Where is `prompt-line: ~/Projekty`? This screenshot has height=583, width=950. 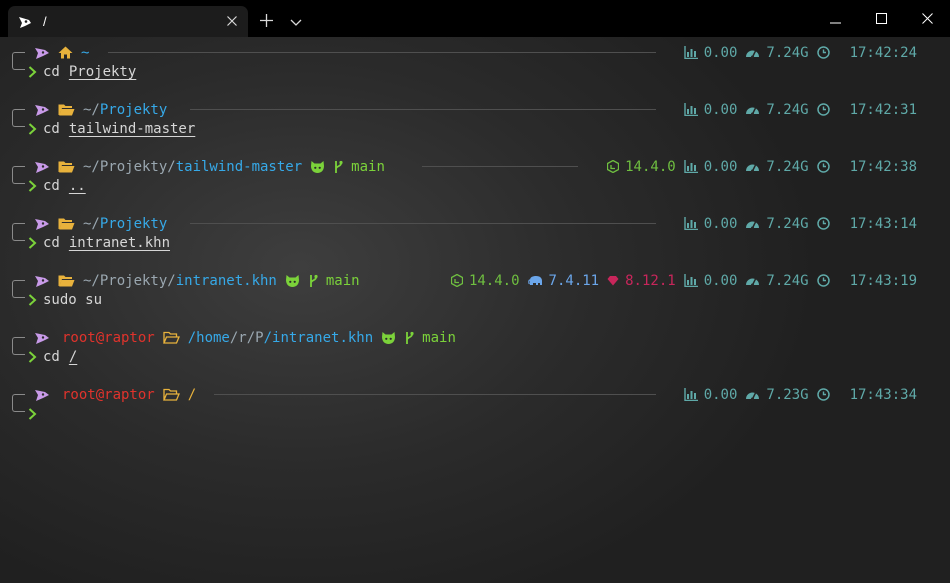
prompt-line: ~/Projekty is located at coordinates (104, 223).